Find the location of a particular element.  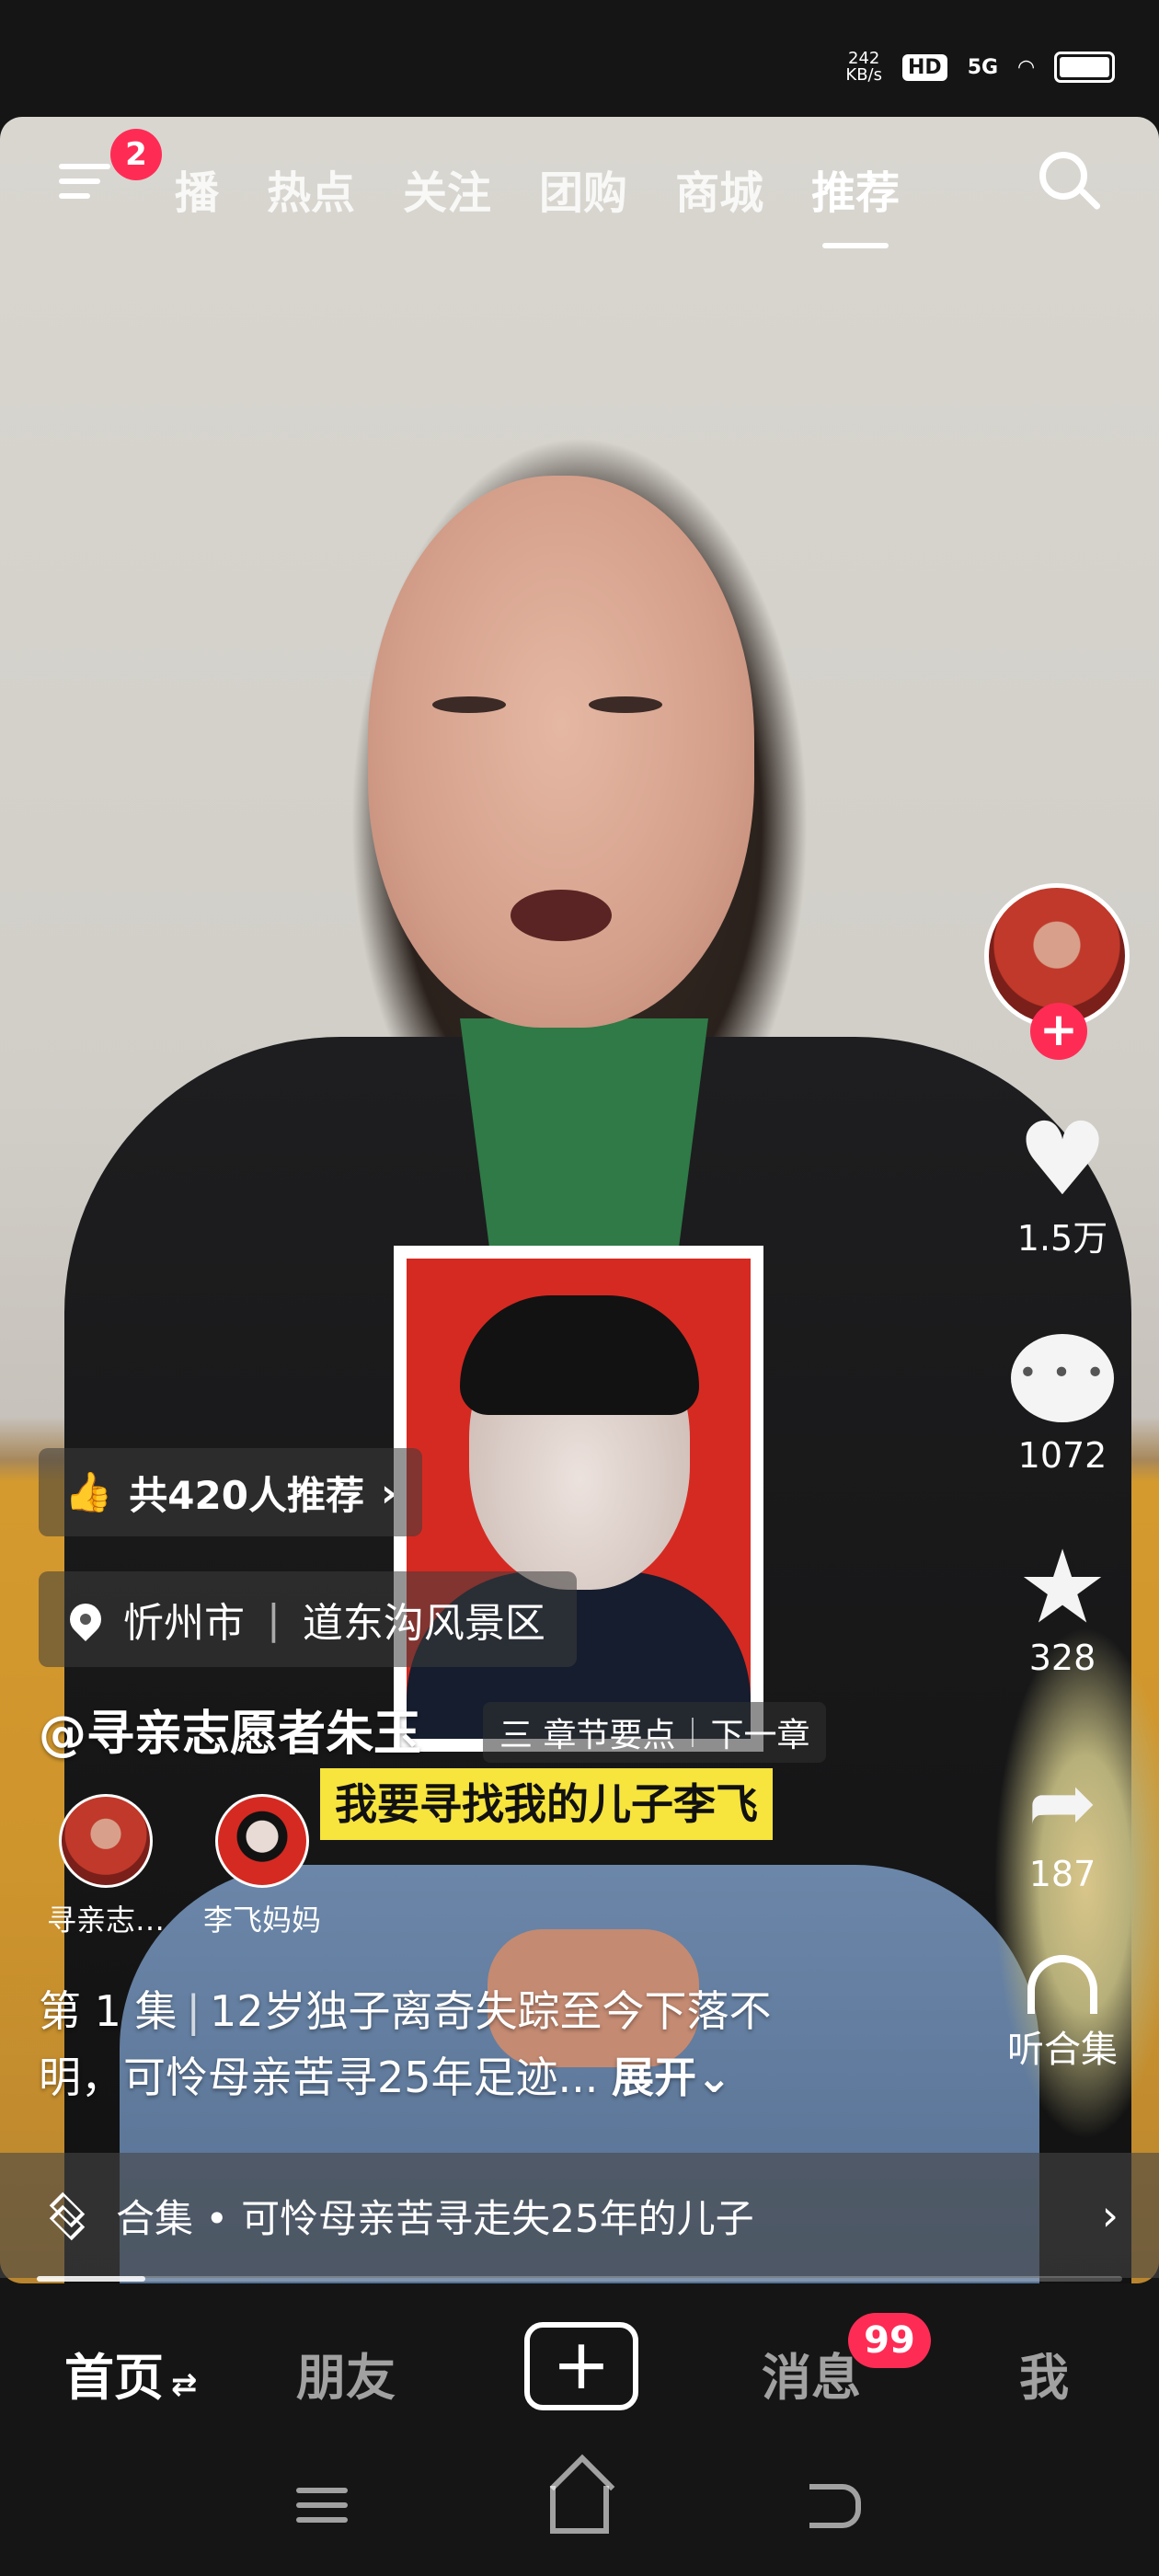

hd-icon: HD is located at coordinates (924, 67).